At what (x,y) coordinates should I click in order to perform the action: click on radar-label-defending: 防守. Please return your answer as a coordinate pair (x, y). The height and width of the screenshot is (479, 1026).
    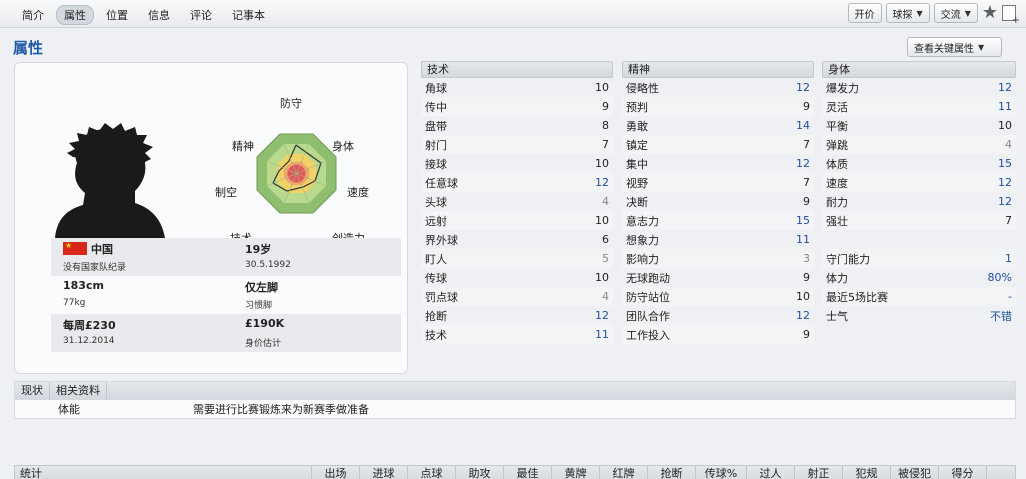
    Looking at the image, I should click on (291, 103).